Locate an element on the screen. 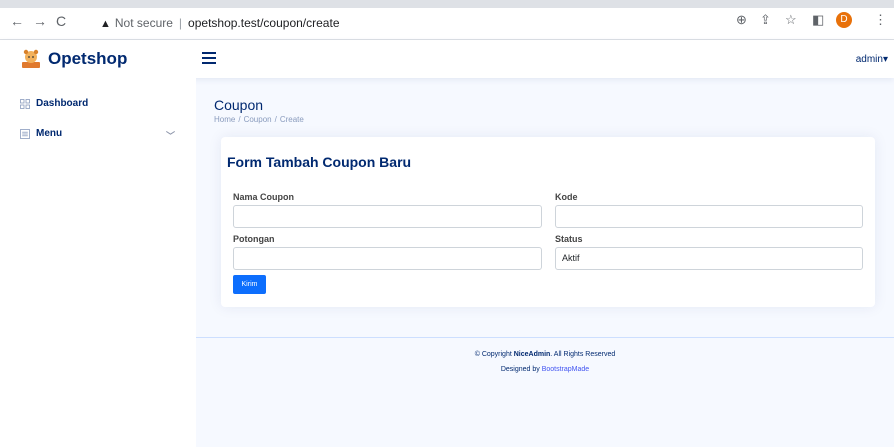 Image resolution: width=894 pixels, height=447 pixels. chevron-down-icon: ﹀ is located at coordinates (170, 135).